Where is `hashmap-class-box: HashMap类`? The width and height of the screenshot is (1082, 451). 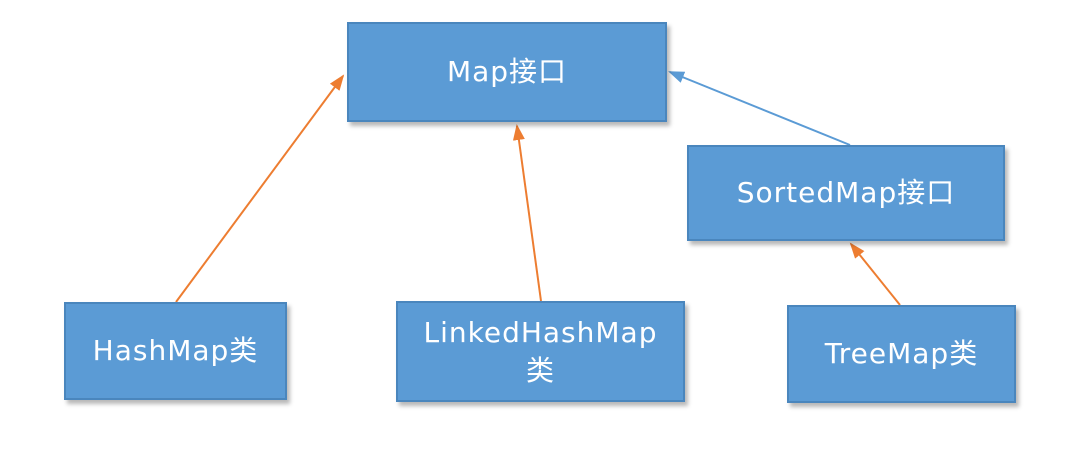
hashmap-class-box: HashMap类 is located at coordinates (175, 351).